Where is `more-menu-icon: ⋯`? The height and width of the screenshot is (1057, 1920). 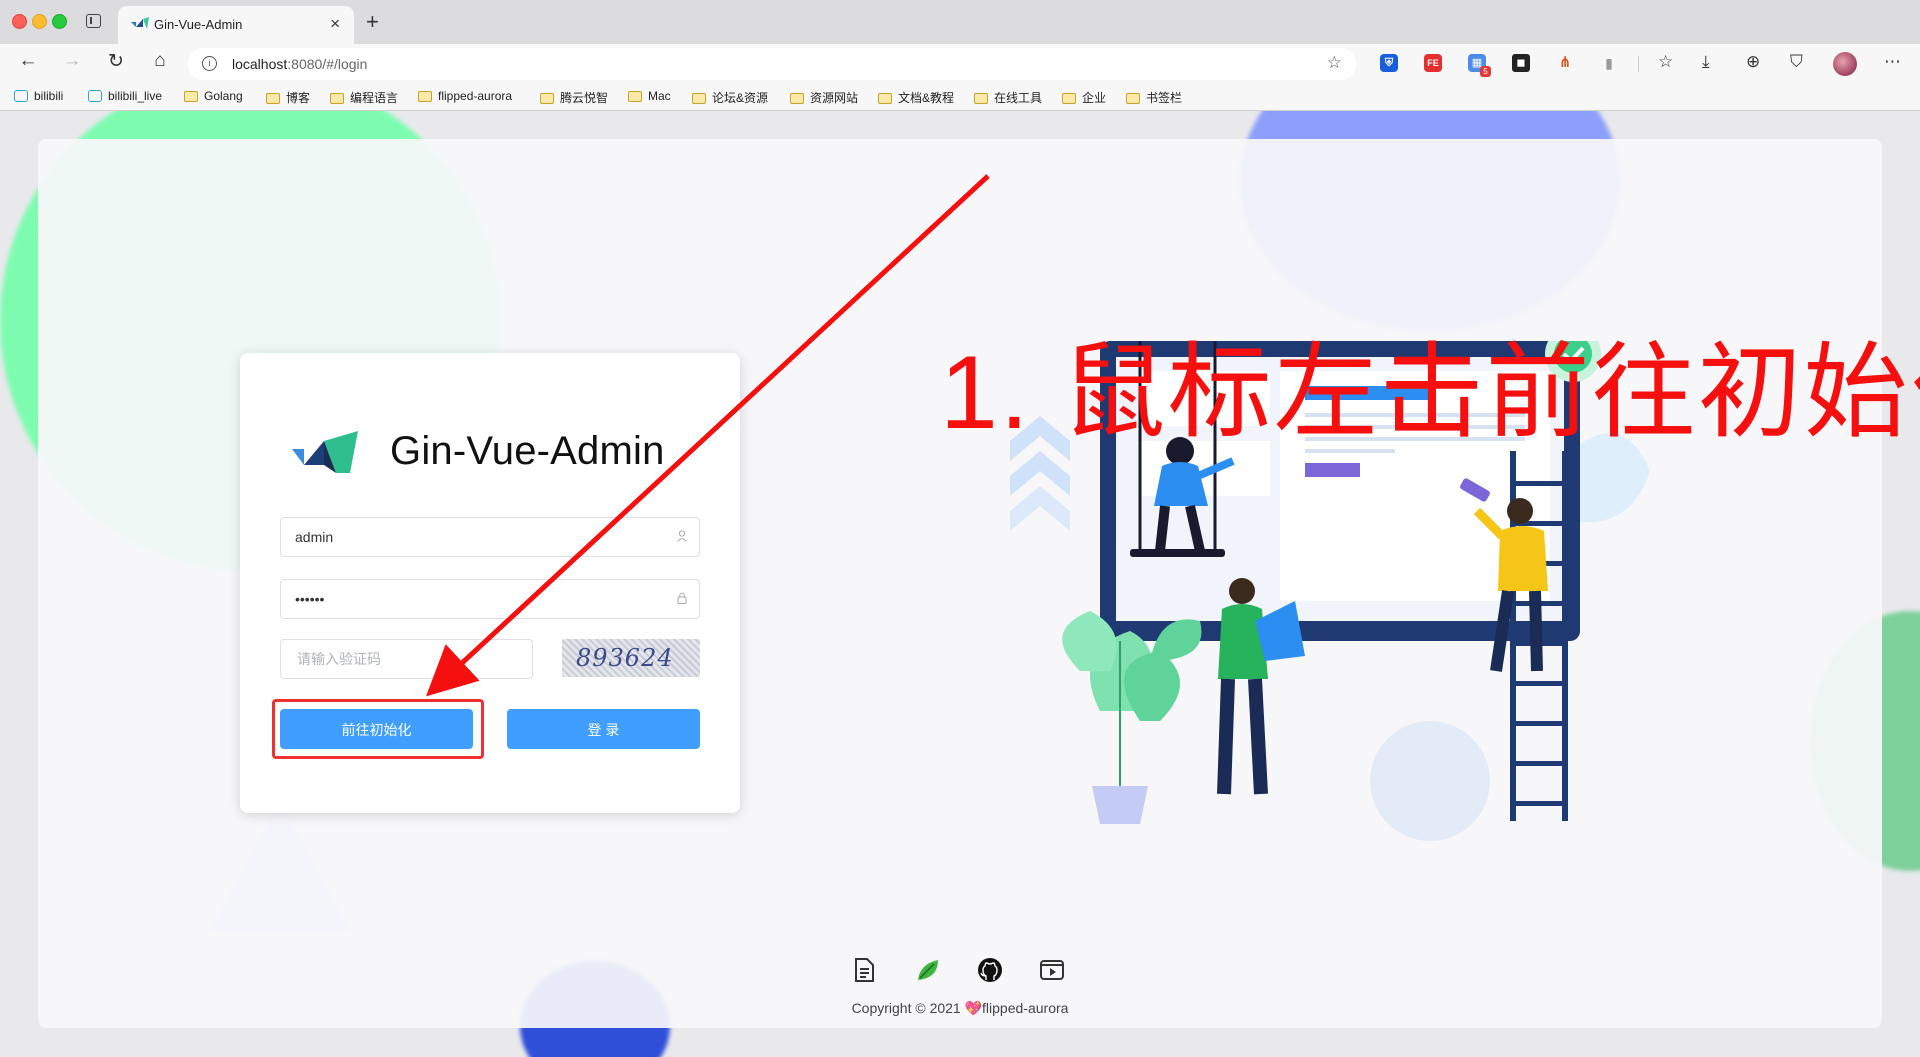
more-menu-icon: ⋯ is located at coordinates (1892, 62).